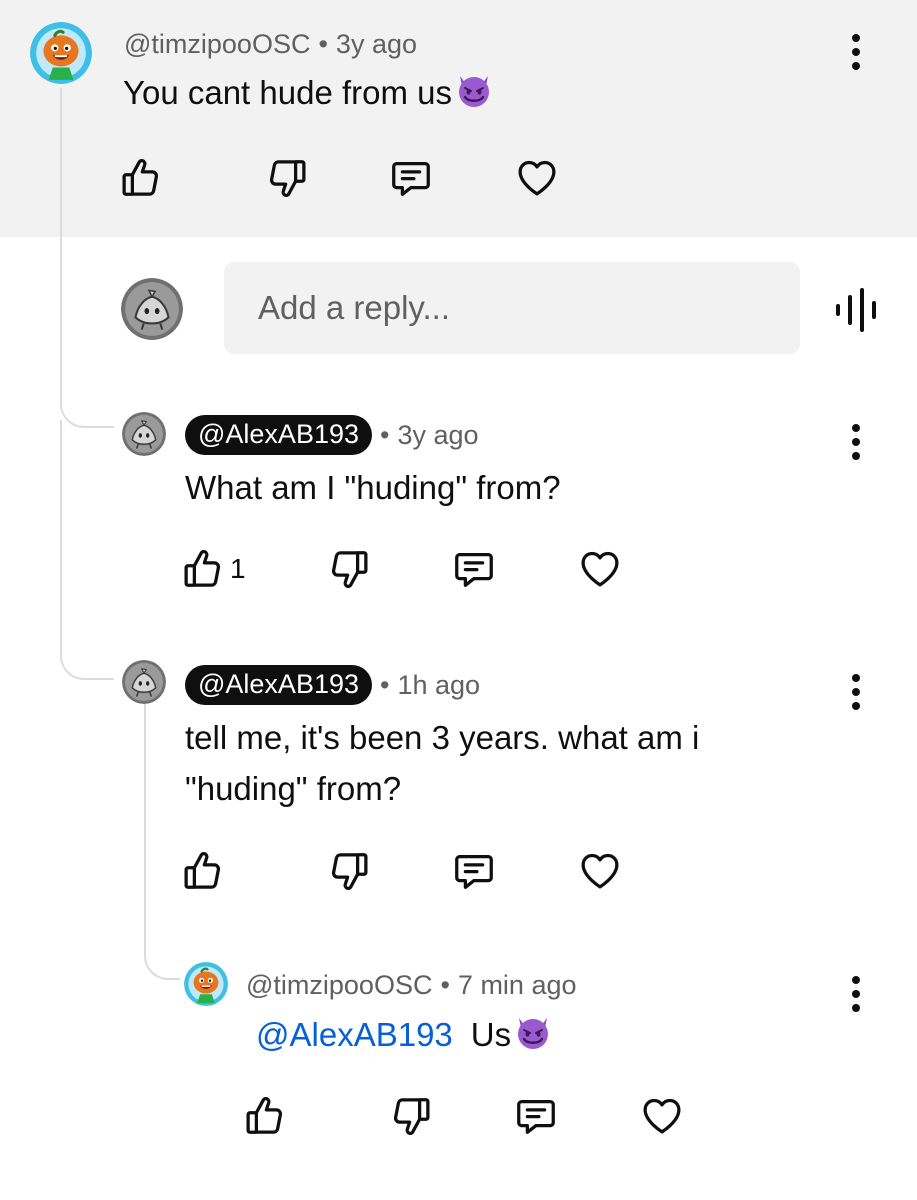 The image size is (917, 1200). Describe the element at coordinates (518, 308) in the screenshot. I see `reply-input` at that location.